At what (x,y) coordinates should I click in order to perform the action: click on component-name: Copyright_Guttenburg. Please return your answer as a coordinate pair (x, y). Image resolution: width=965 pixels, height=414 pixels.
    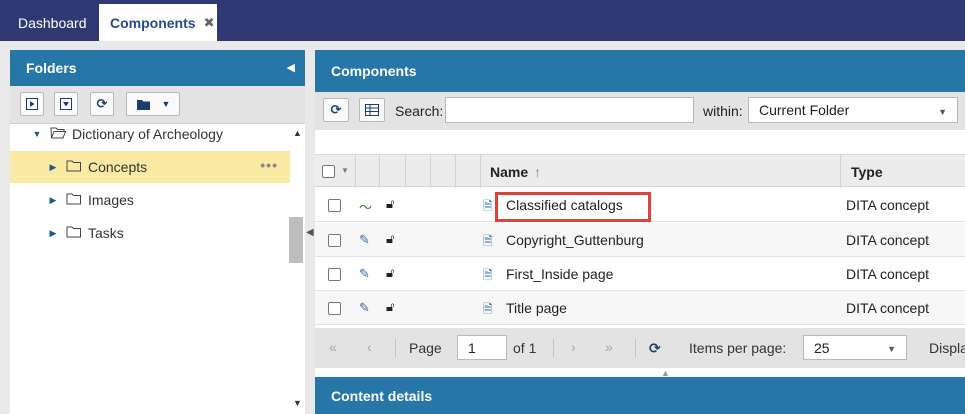
    Looking at the image, I should click on (575, 240).